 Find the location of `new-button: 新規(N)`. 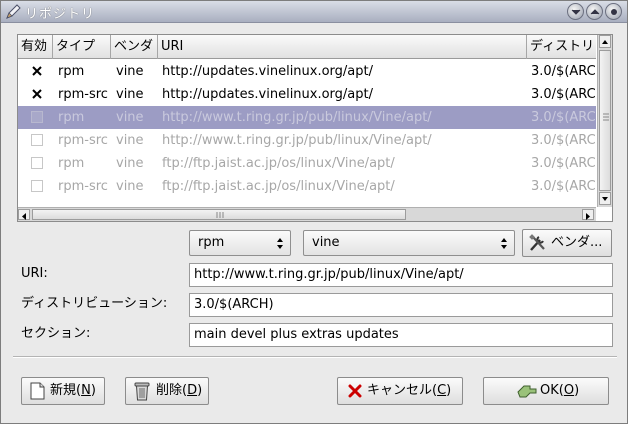

new-button: 新規(N) is located at coordinates (63, 391).